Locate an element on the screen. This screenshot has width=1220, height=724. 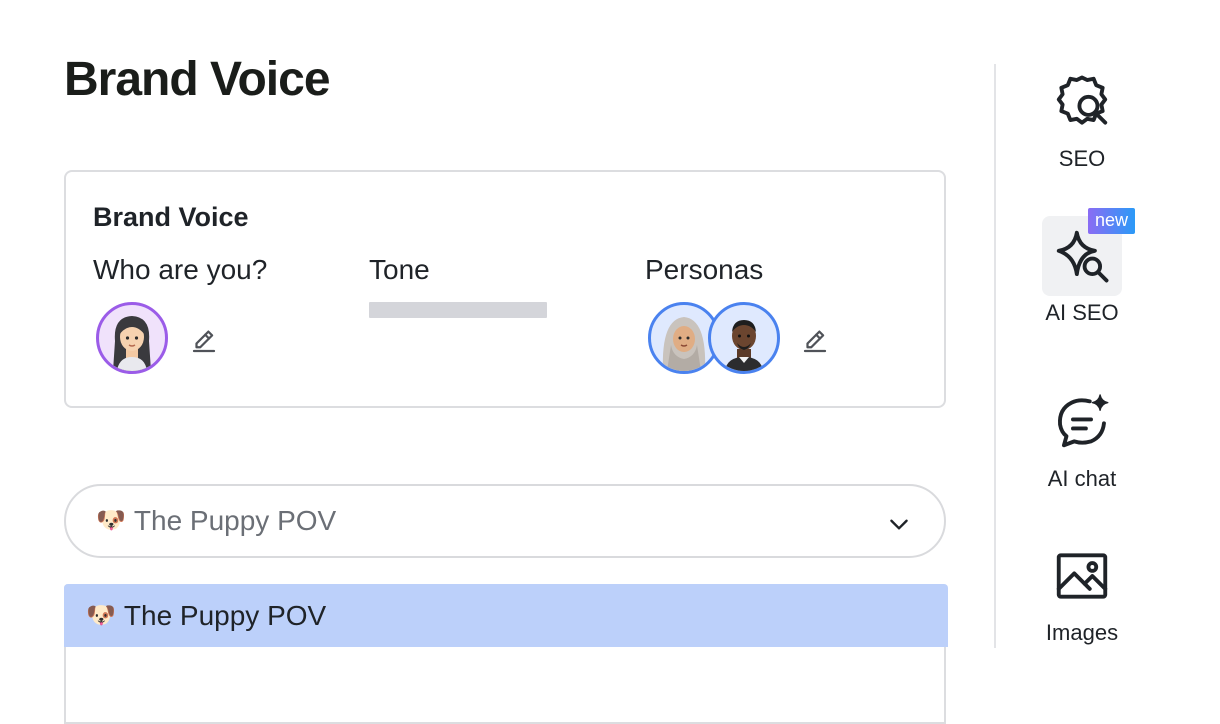
chat-sparkle-icon is located at coordinates (1083, 421).